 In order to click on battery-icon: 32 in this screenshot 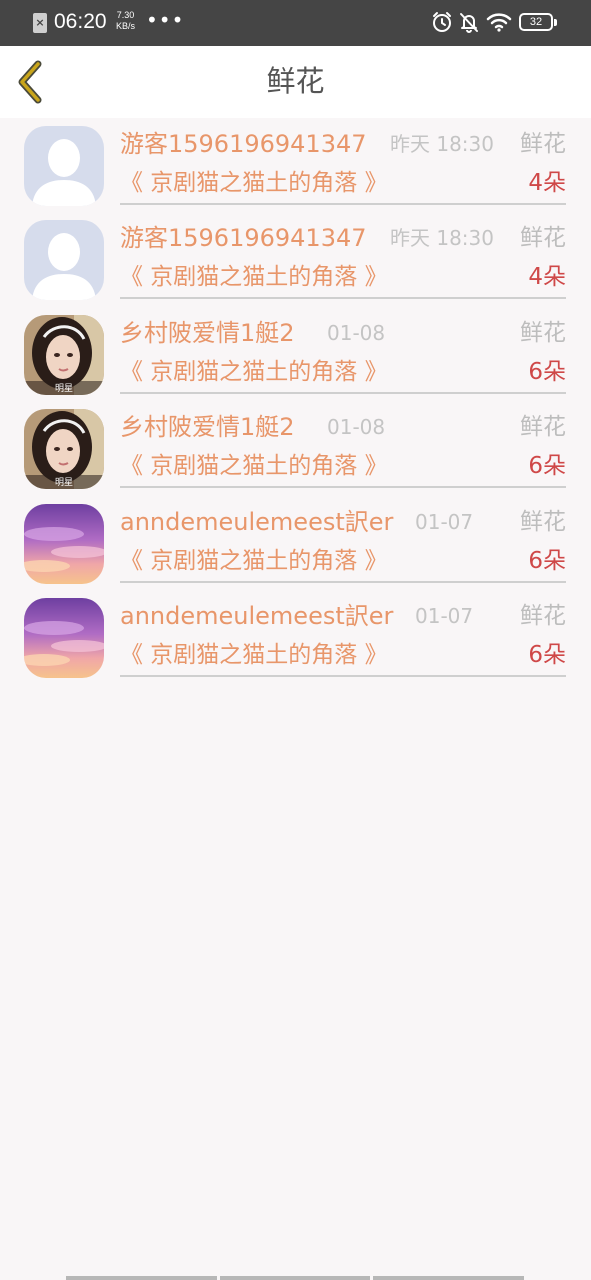, I will do `click(538, 22)`.